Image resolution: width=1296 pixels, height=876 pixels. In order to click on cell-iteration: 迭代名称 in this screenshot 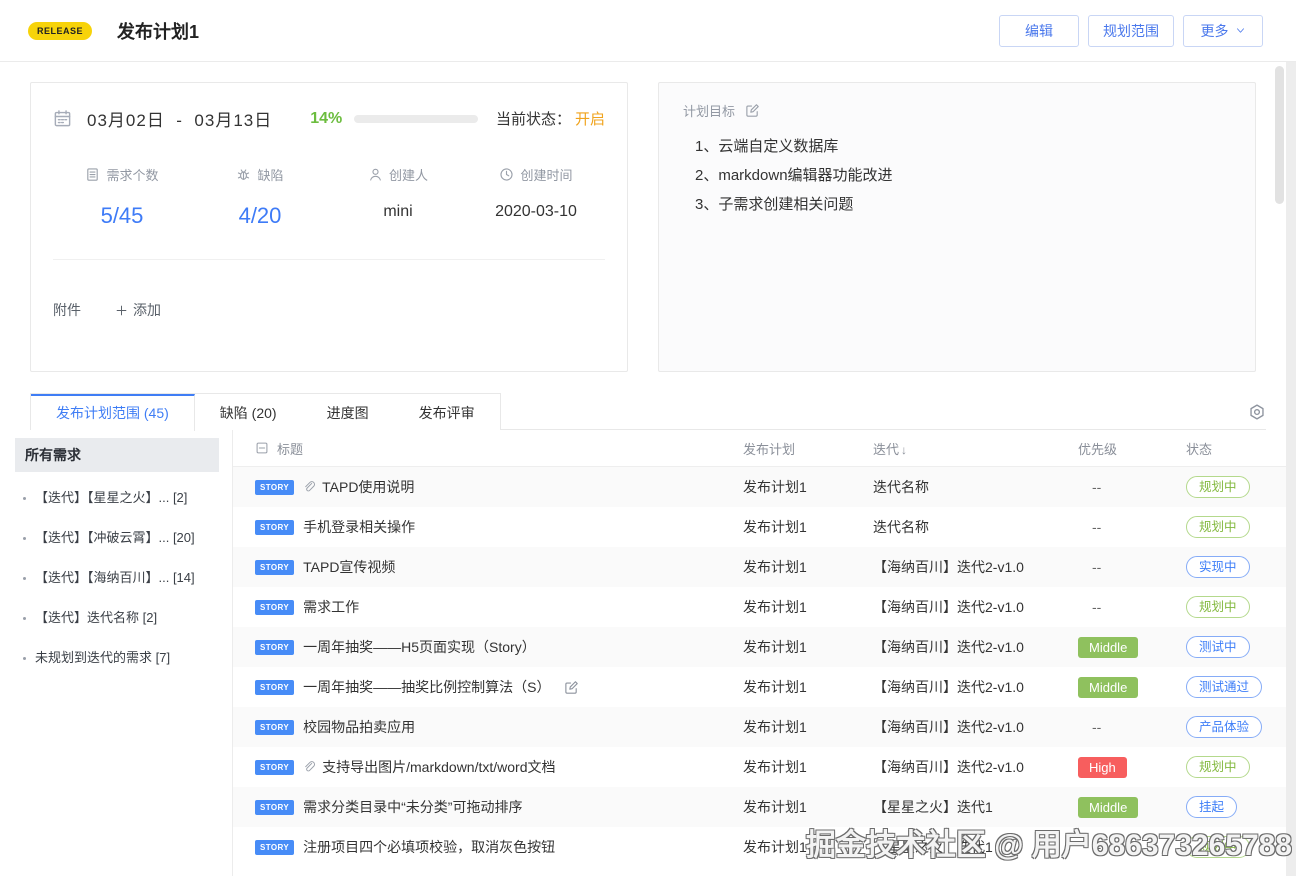, I will do `click(901, 527)`.